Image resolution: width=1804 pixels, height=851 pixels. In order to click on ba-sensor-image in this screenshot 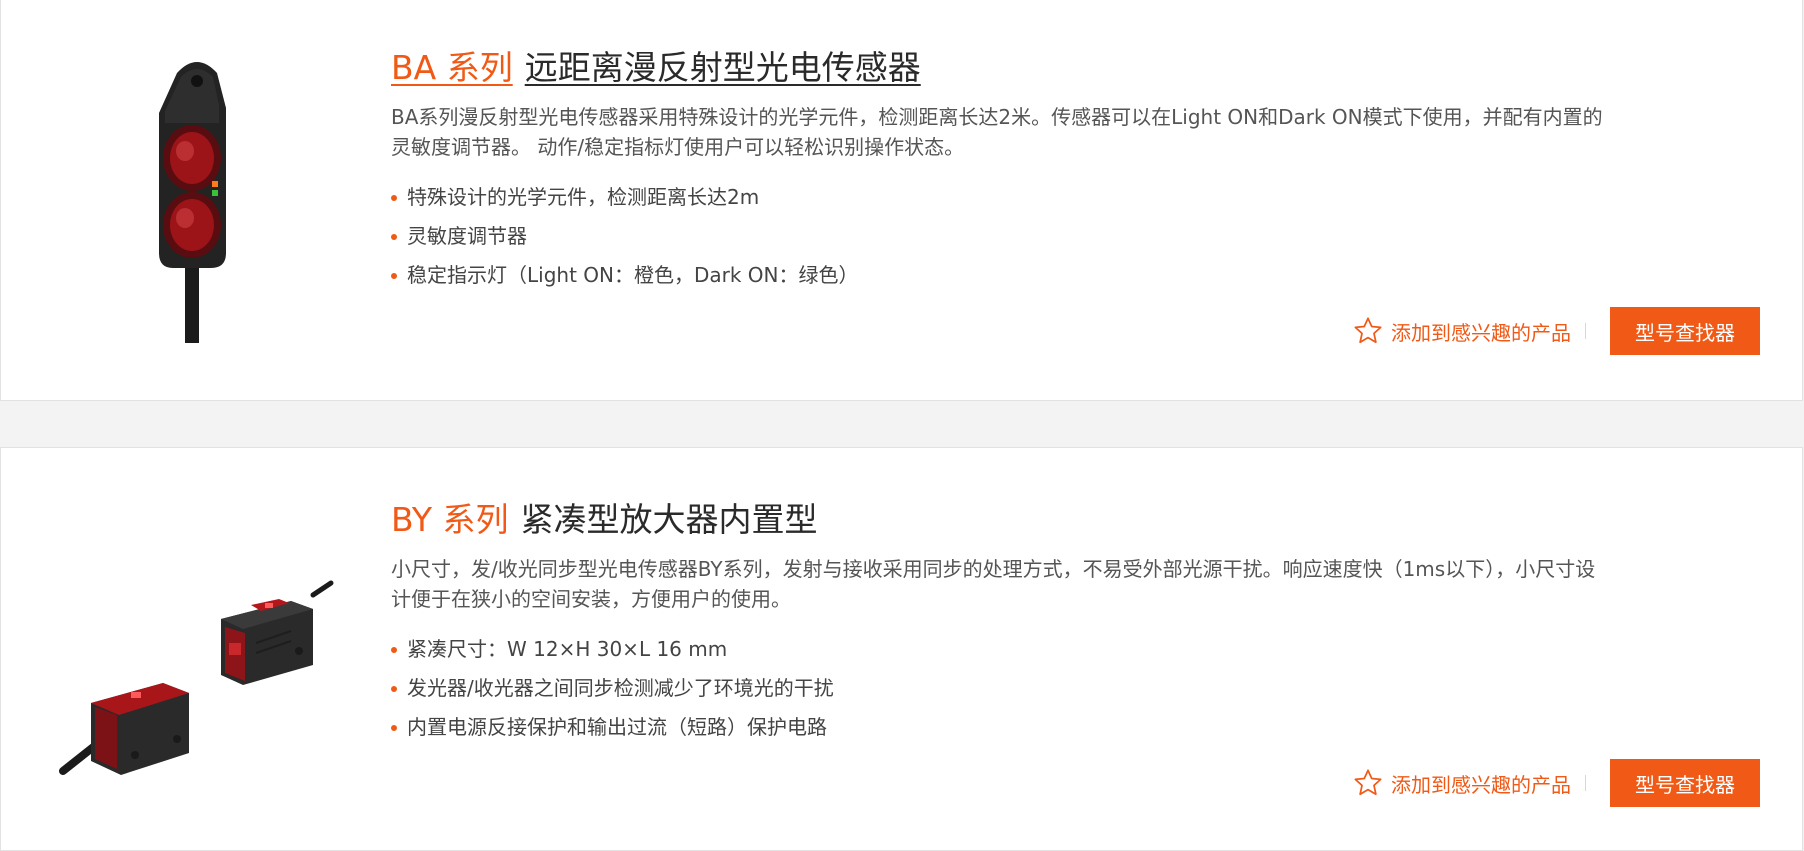, I will do `click(196, 203)`.